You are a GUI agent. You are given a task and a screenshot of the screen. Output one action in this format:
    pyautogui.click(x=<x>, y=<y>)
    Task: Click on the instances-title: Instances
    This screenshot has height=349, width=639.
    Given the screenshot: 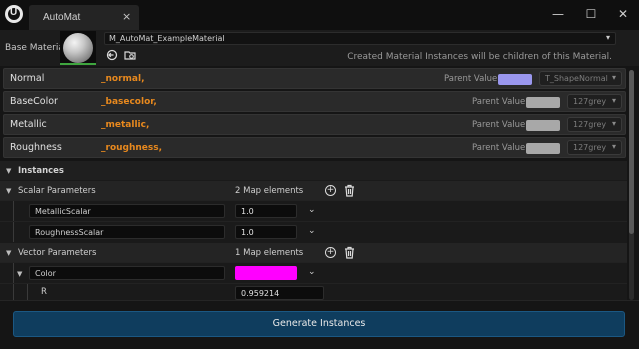 What is the action you would take?
    pyautogui.click(x=41, y=171)
    